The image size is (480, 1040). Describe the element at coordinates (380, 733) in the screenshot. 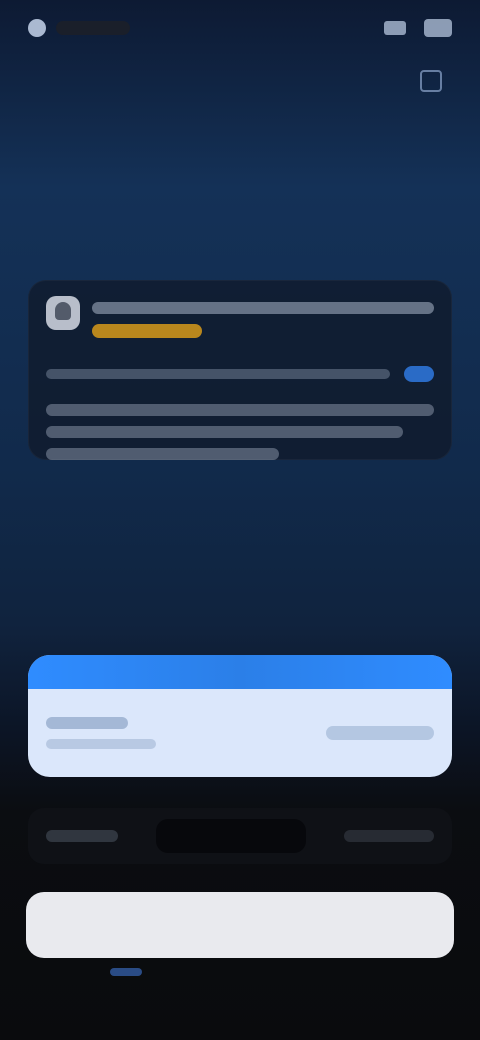

I see `bottom-panel-right` at that location.